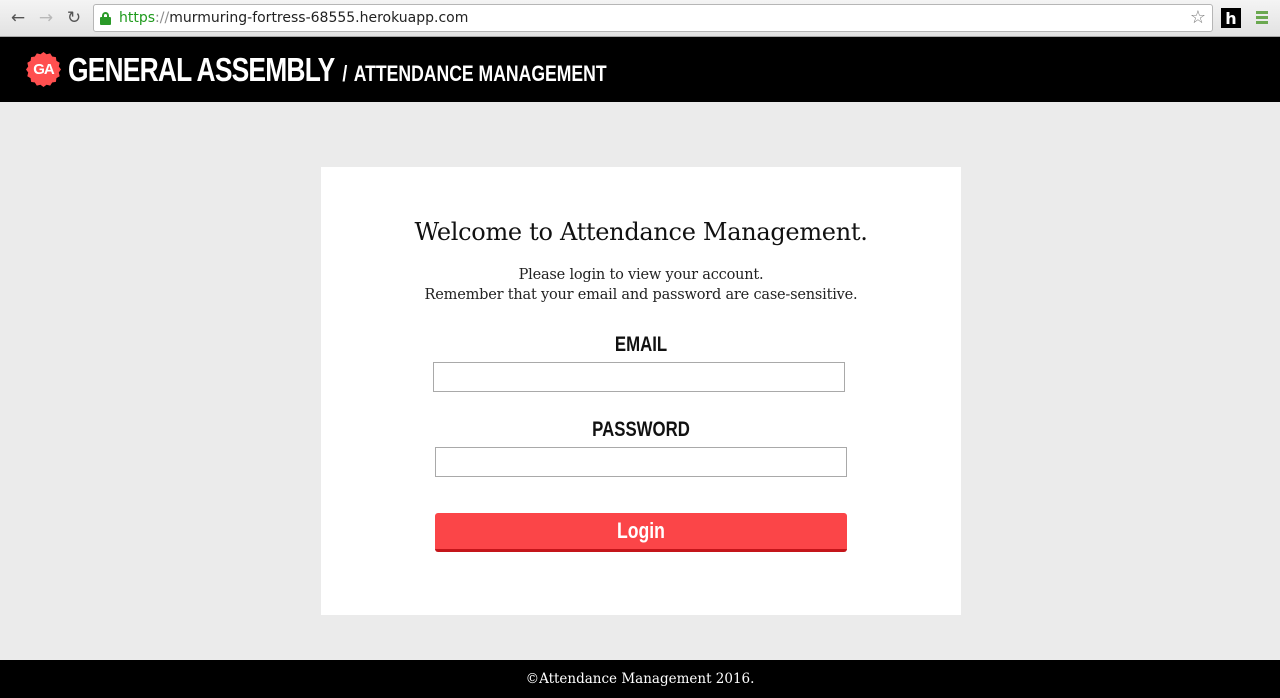 The width and height of the screenshot is (1280, 698). What do you see at coordinates (641, 462) in the screenshot?
I see `password-field` at bounding box center [641, 462].